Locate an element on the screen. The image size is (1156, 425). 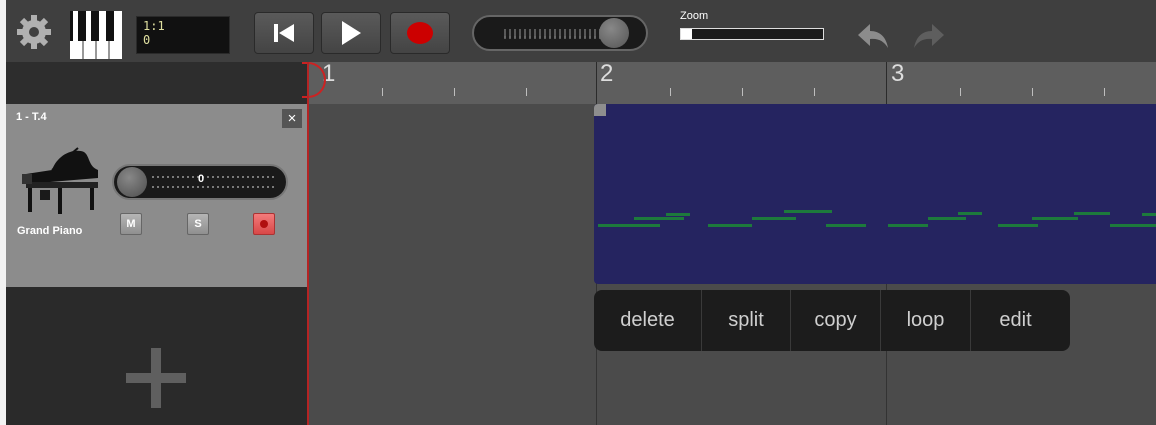
record-icon is located at coordinates (420, 33).